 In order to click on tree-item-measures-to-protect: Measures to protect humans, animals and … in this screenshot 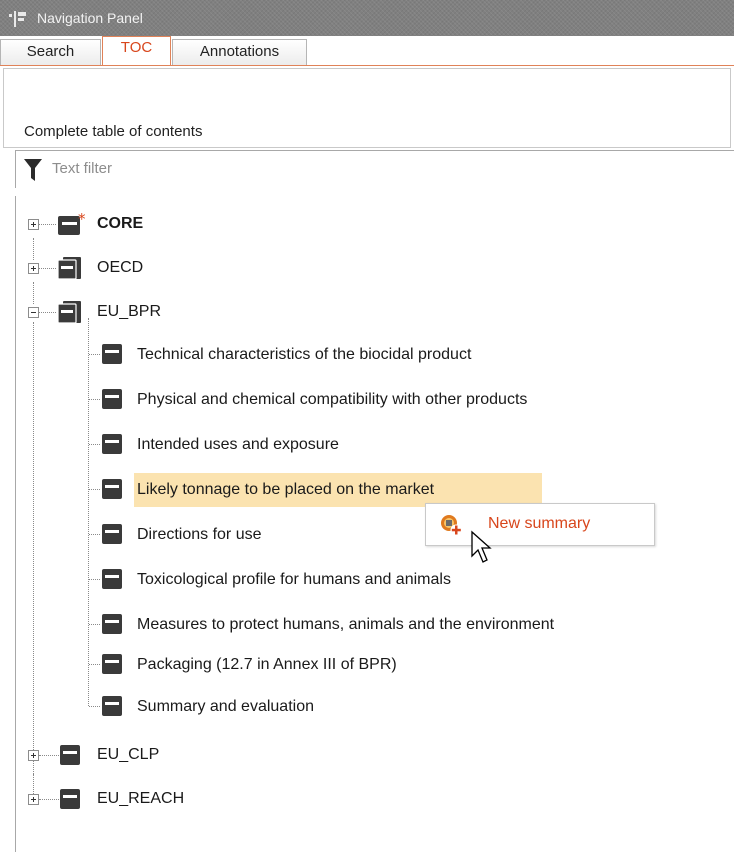, I will do `click(345, 625)`.